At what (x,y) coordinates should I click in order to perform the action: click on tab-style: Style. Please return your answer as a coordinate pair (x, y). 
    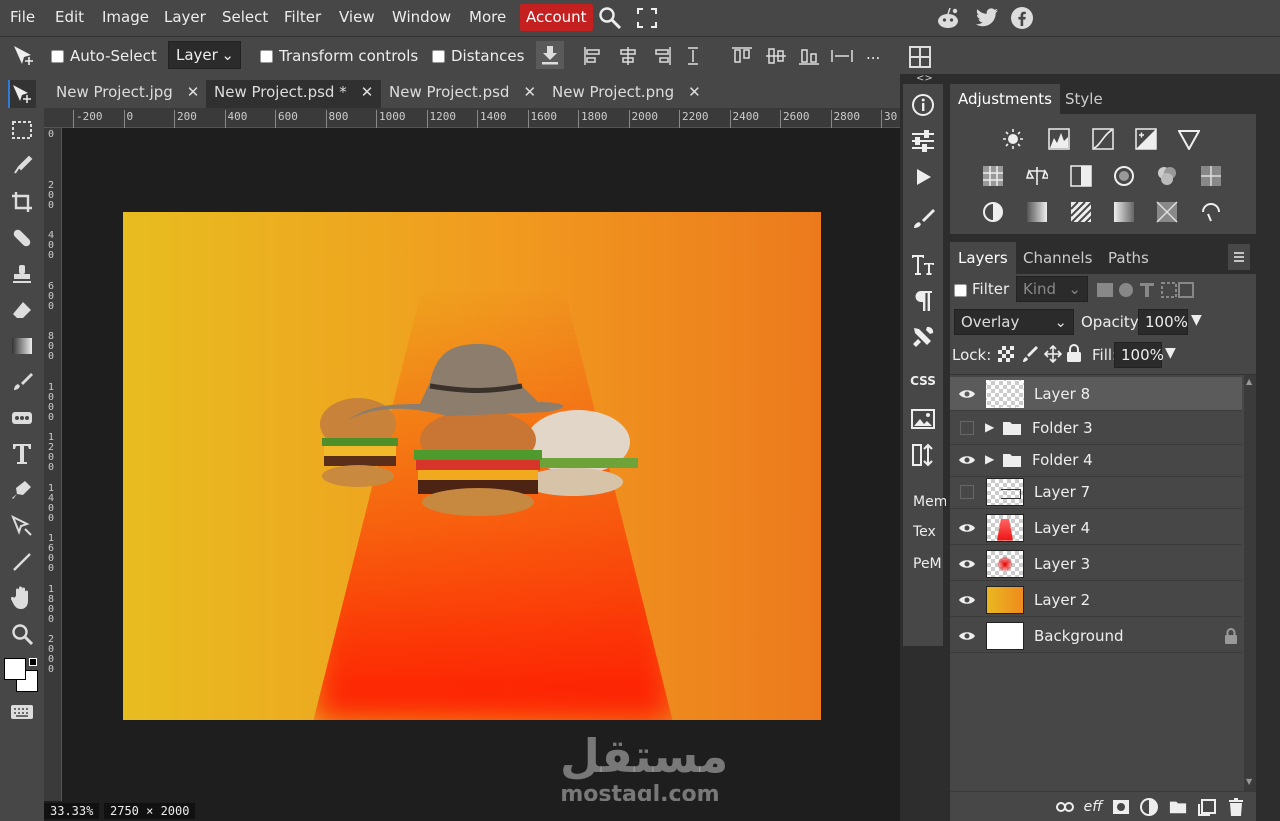
    Looking at the image, I should click on (1084, 99).